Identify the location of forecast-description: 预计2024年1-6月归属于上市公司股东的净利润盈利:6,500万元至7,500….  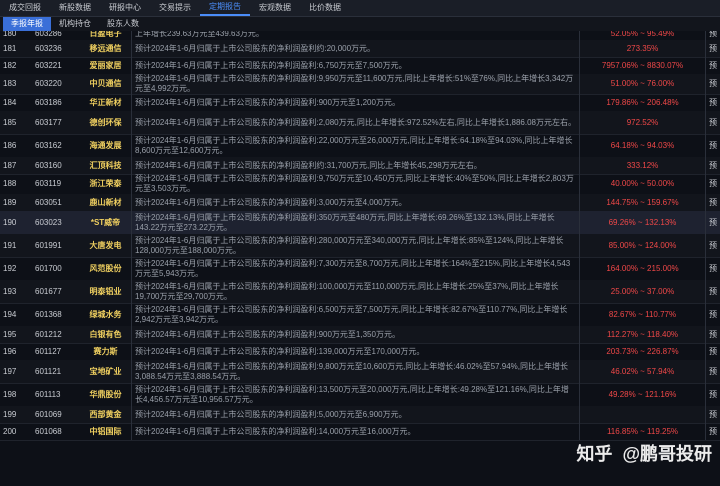
(355, 314).